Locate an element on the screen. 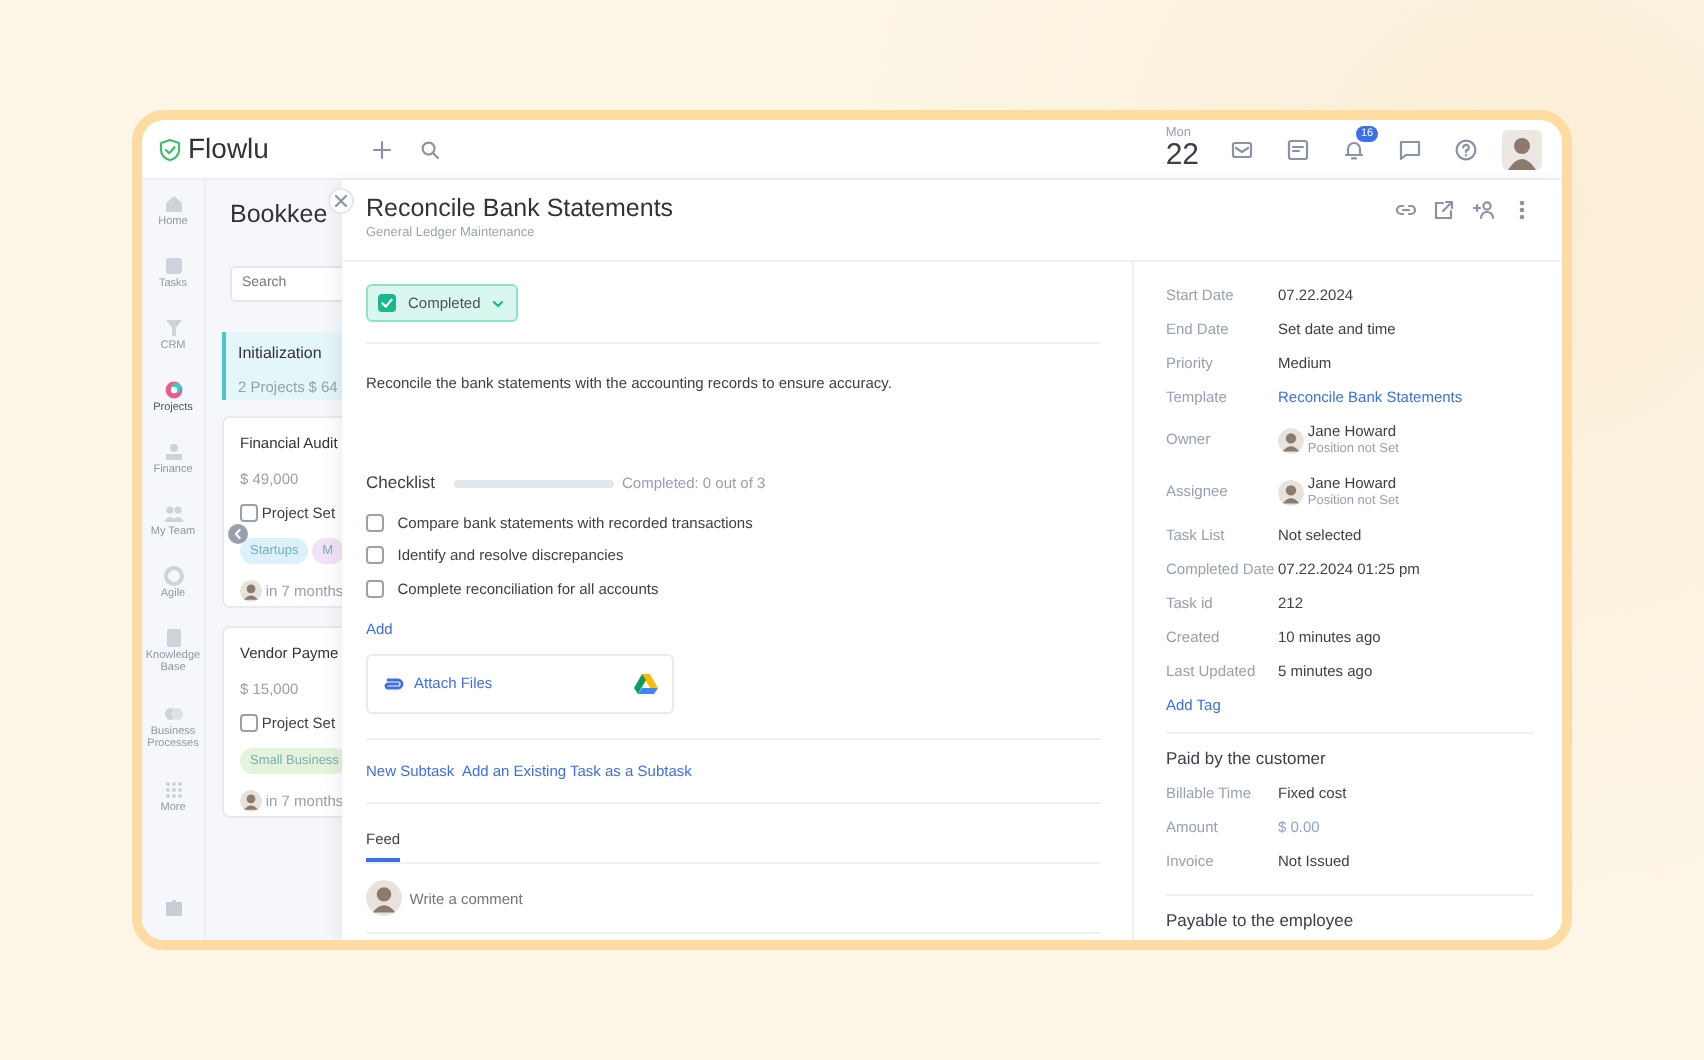 Image resolution: width=1704 pixels, height=1060 pixels. caret-icon is located at coordinates (498, 303).